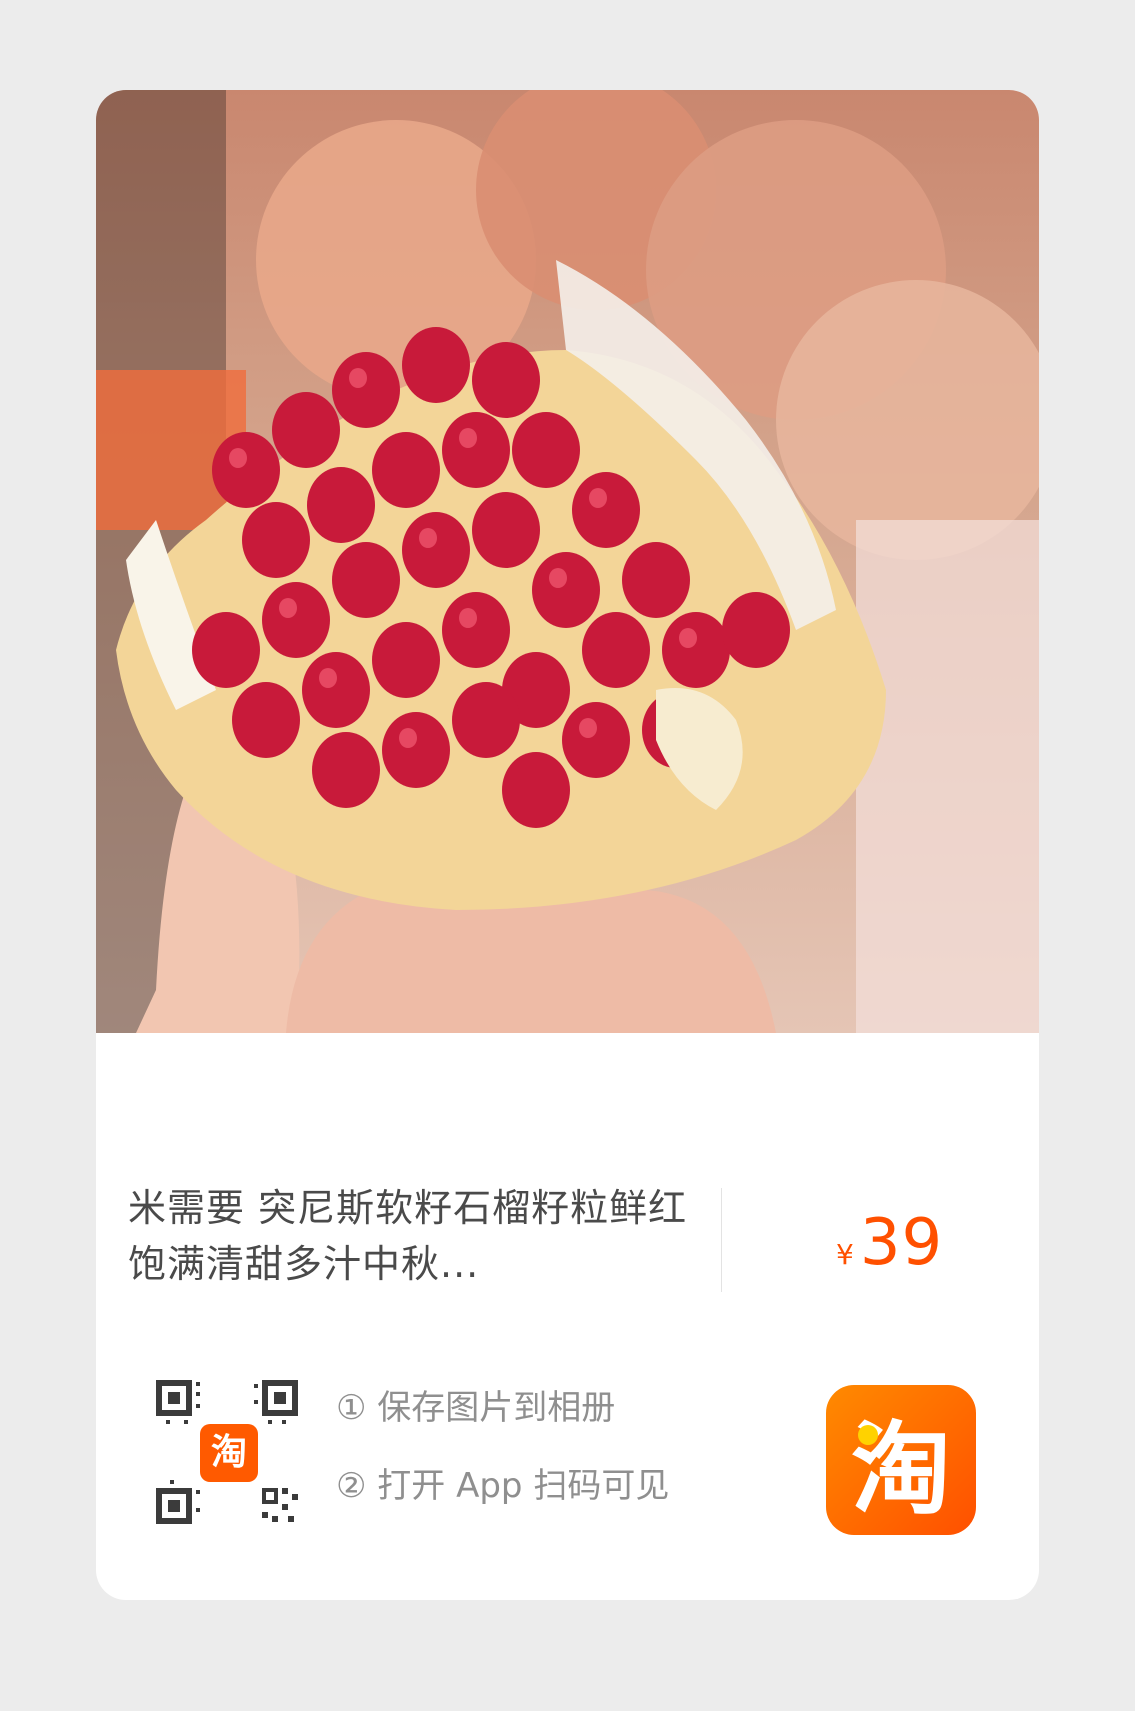 Image resolution: width=1135 pixels, height=1711 pixels. I want to click on price-value: 39, so click(901, 1243).